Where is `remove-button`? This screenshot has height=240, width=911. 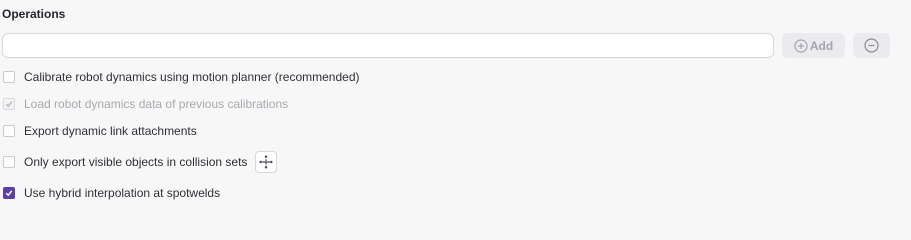 remove-button is located at coordinates (871, 45).